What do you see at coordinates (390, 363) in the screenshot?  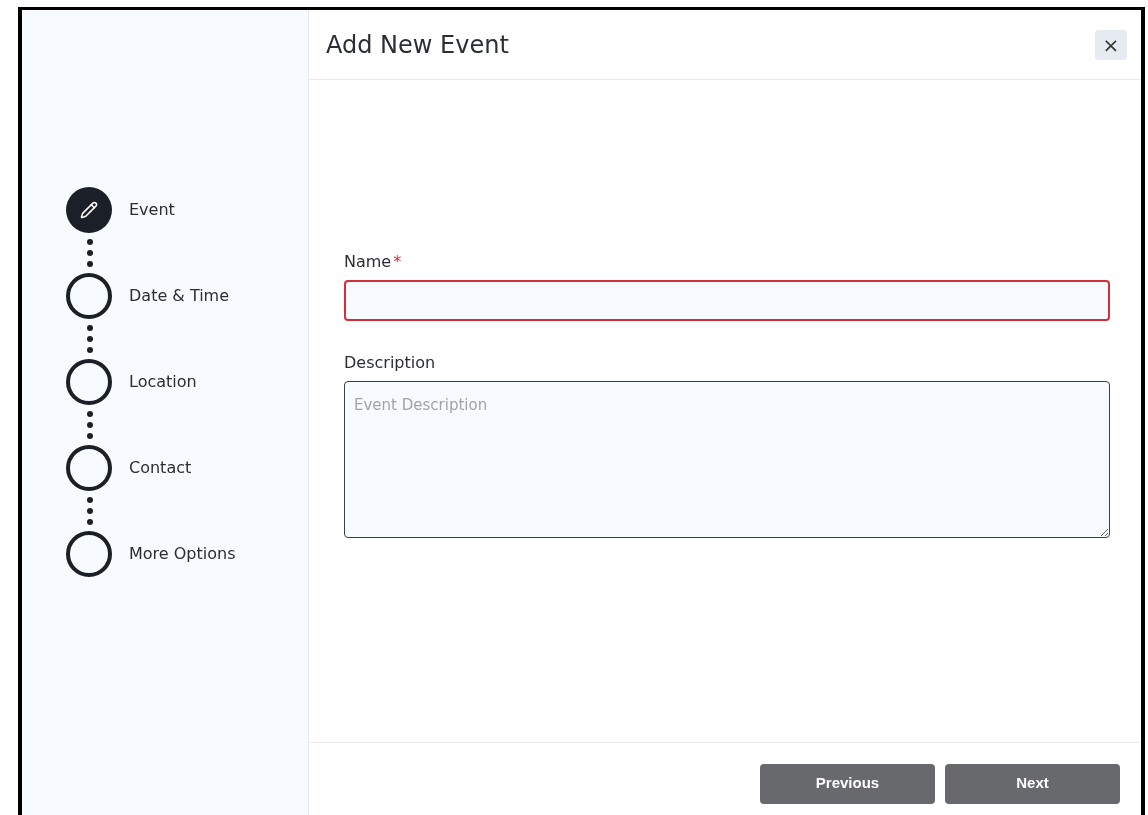 I see `field-label: Description` at bounding box center [390, 363].